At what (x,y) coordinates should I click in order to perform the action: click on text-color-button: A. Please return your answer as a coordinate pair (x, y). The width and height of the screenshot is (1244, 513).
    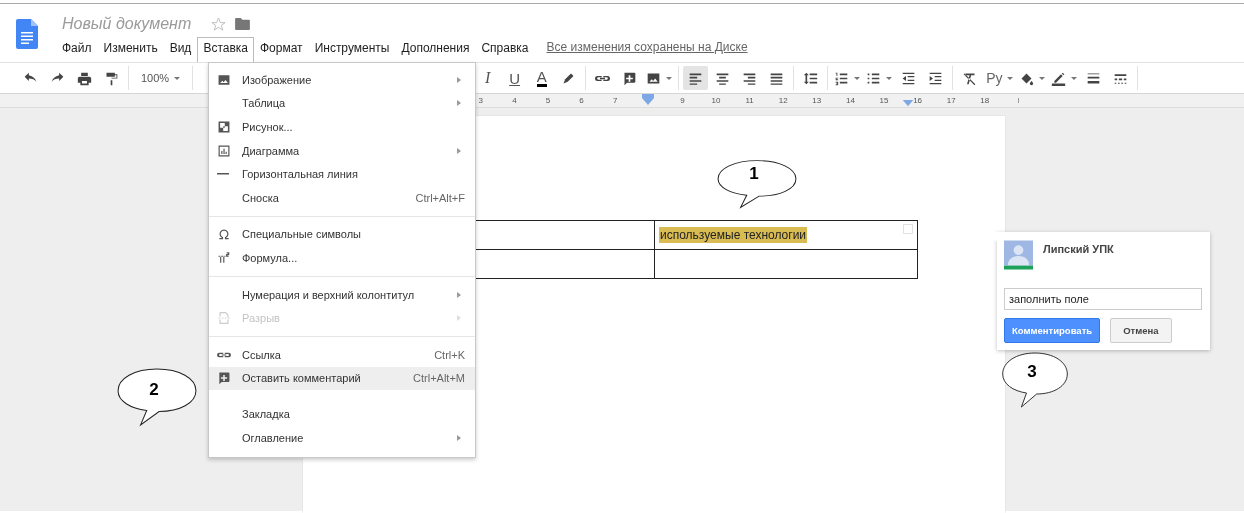
    Looking at the image, I should click on (542, 78).